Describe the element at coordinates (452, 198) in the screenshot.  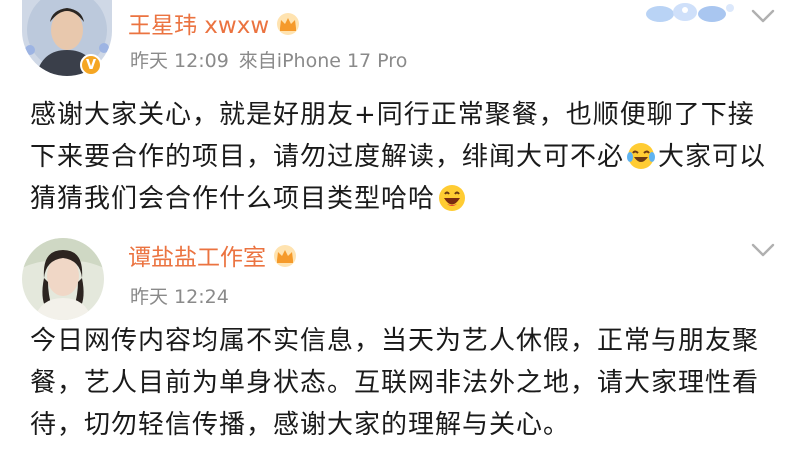
I see `grinning-emoji` at that location.